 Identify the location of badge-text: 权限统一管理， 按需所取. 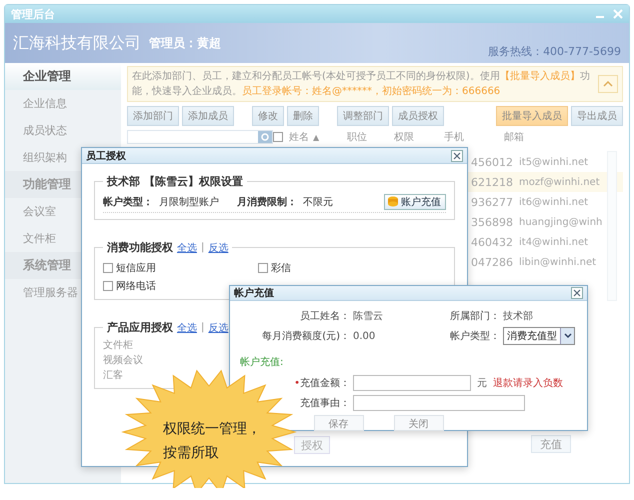
(212, 441).